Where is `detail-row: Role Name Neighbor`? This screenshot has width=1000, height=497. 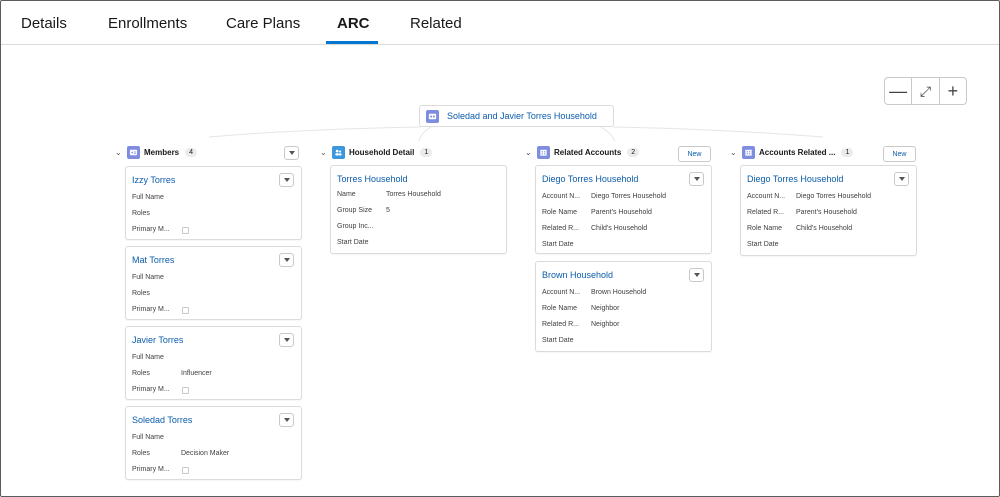 detail-row: Role Name Neighbor is located at coordinates (580, 308).